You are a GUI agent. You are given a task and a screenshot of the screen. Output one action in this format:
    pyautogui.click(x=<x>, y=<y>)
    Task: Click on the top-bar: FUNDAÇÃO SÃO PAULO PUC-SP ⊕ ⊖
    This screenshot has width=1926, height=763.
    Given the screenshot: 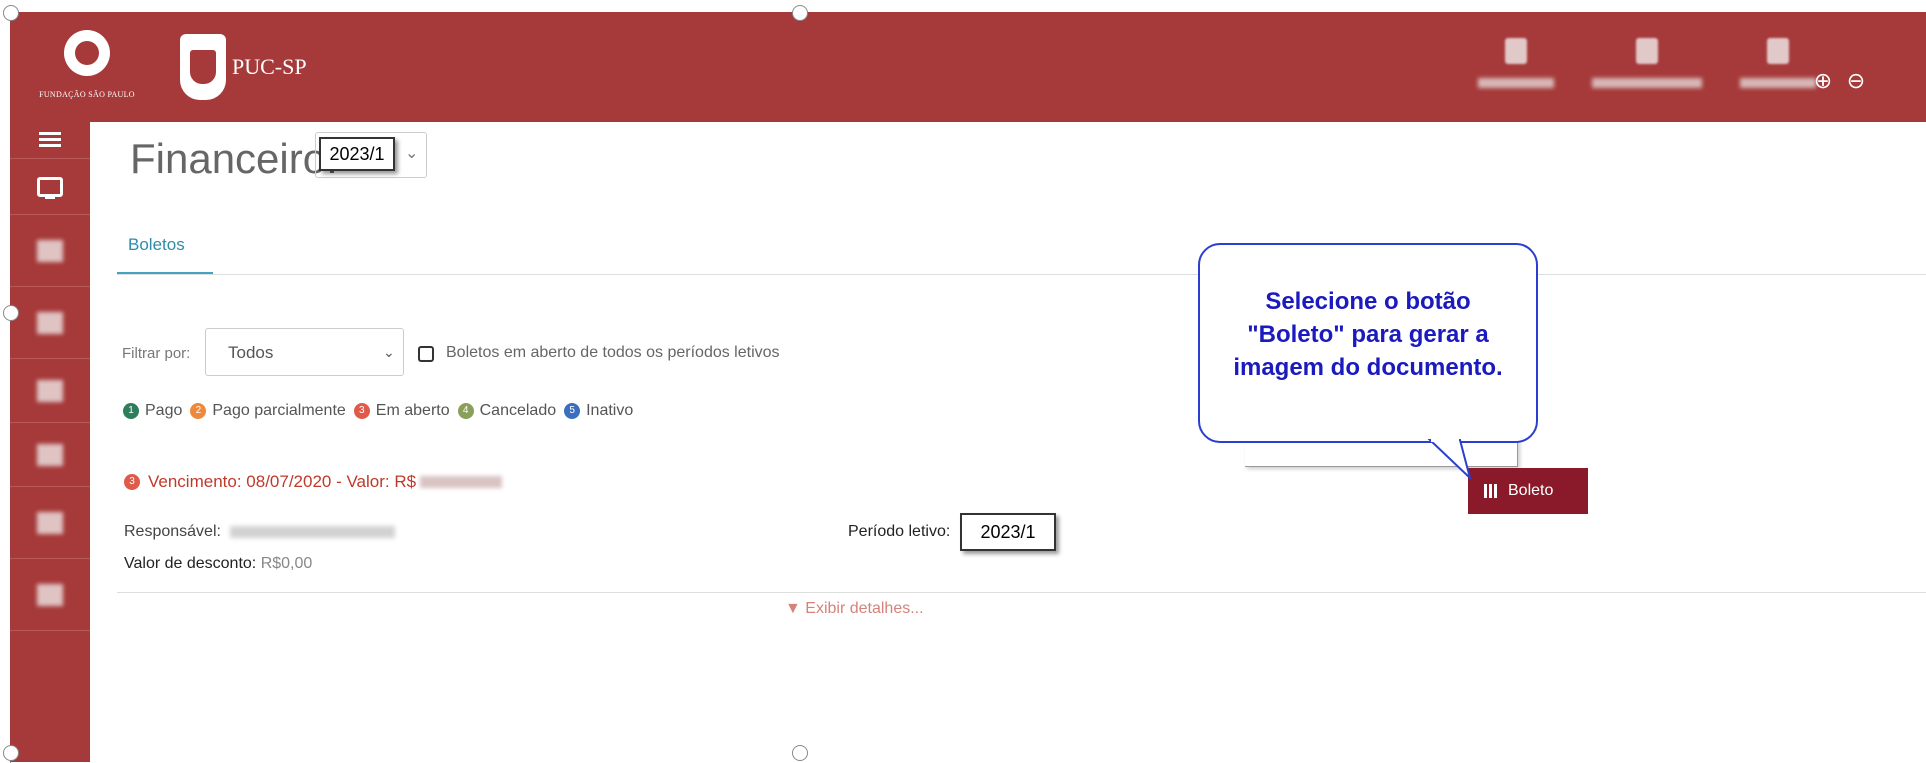 What is the action you would take?
    pyautogui.click(x=968, y=67)
    